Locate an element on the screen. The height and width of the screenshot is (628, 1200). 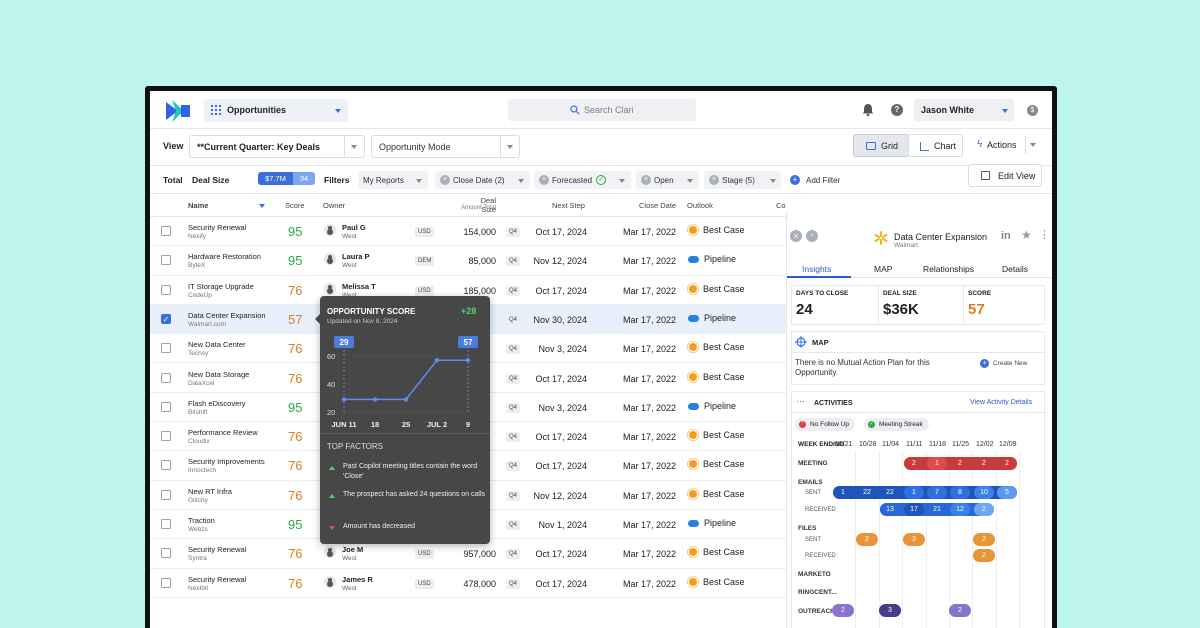
currency-icon: $ is located at coordinates (1032, 110).